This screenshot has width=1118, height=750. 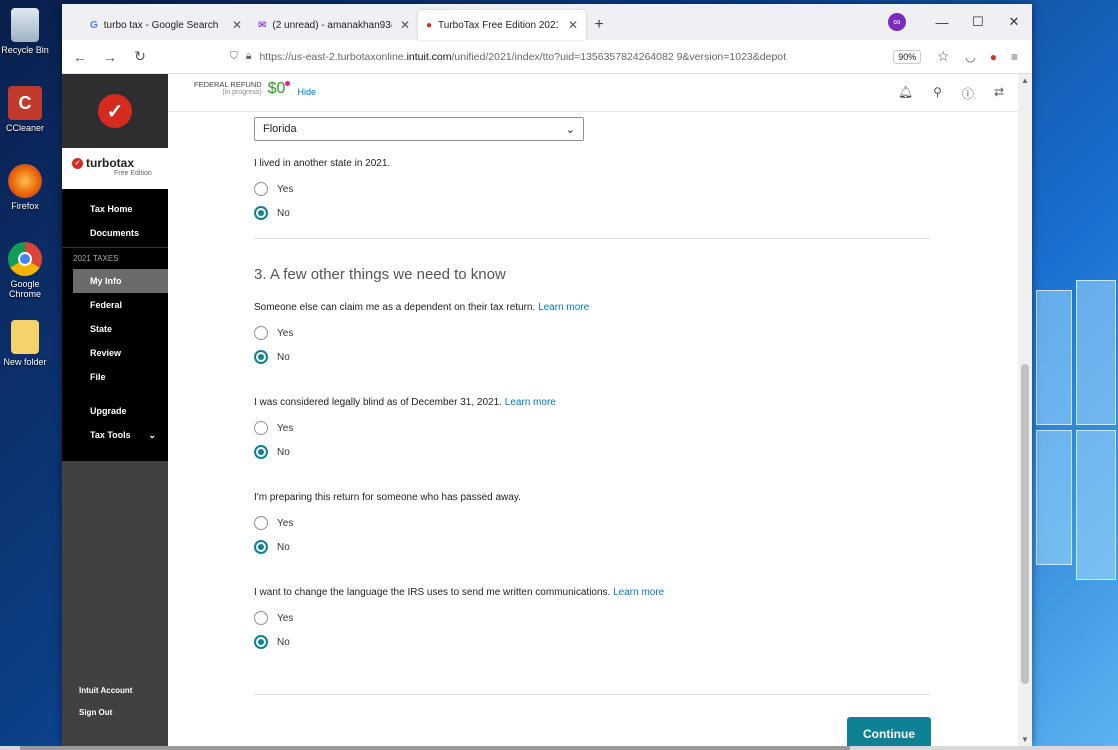 I want to click on sidebar-item-documents: Documents, so click(x=115, y=233).